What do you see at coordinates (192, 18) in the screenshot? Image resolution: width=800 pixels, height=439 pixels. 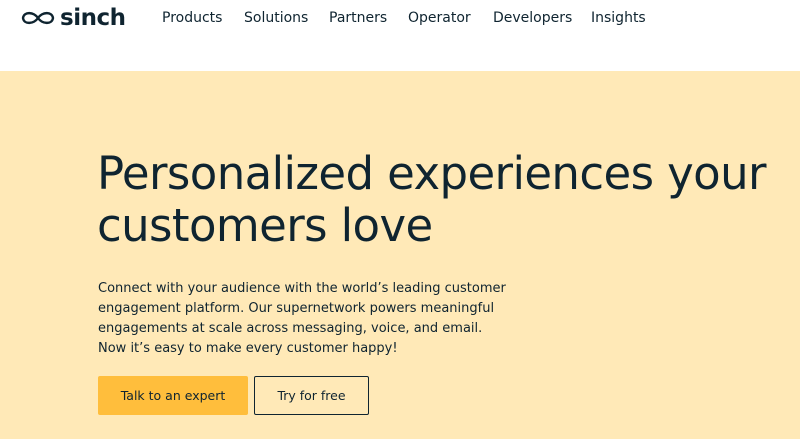 I see `nav-products: Products` at bounding box center [192, 18].